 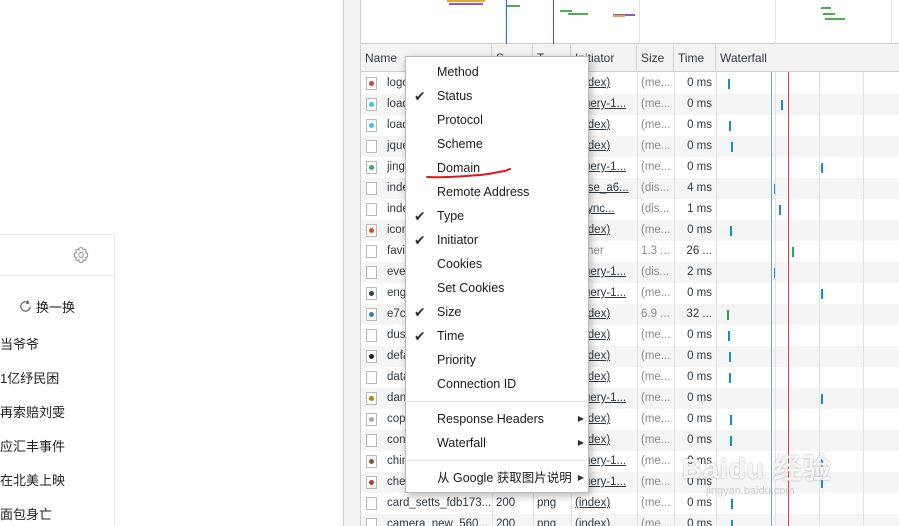 What do you see at coordinates (457, 240) in the screenshot?
I see `menu-item-label: Initiator` at bounding box center [457, 240].